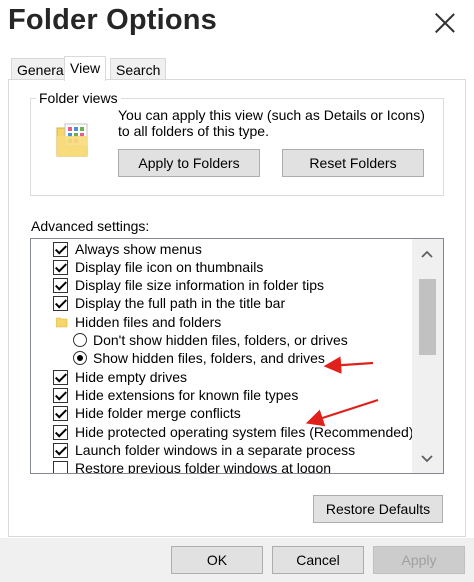 This screenshot has width=474, height=582. I want to click on ok-button: OK, so click(217, 560).